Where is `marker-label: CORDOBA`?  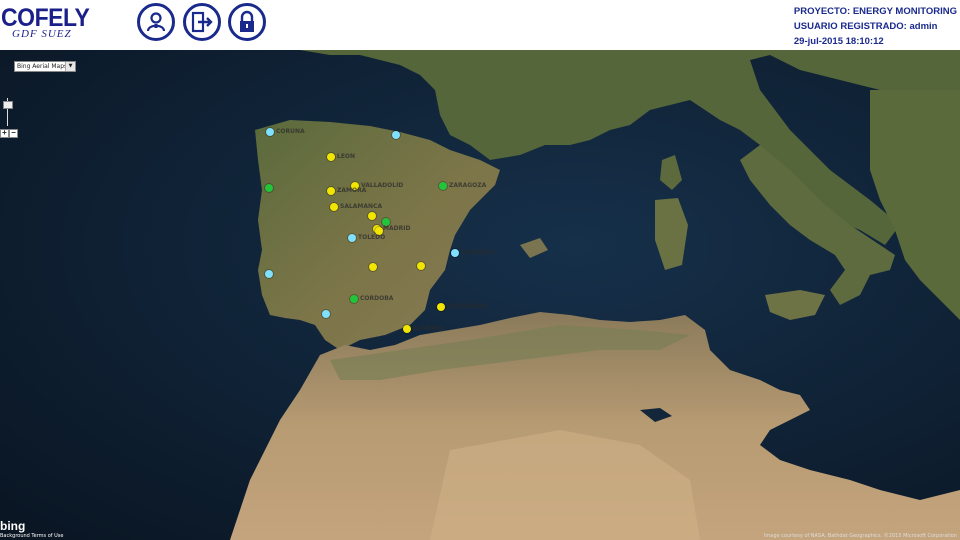
marker-label: CORDOBA is located at coordinates (377, 298).